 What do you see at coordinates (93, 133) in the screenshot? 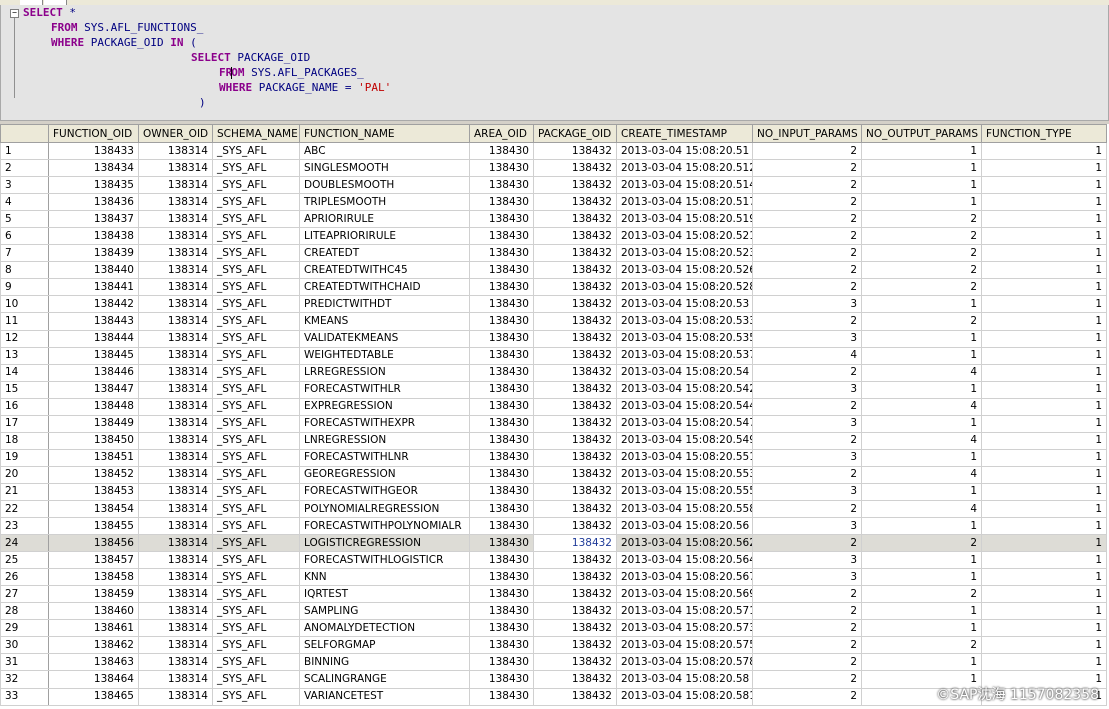
I see `column-header: FUNCTION_OID` at bounding box center [93, 133].